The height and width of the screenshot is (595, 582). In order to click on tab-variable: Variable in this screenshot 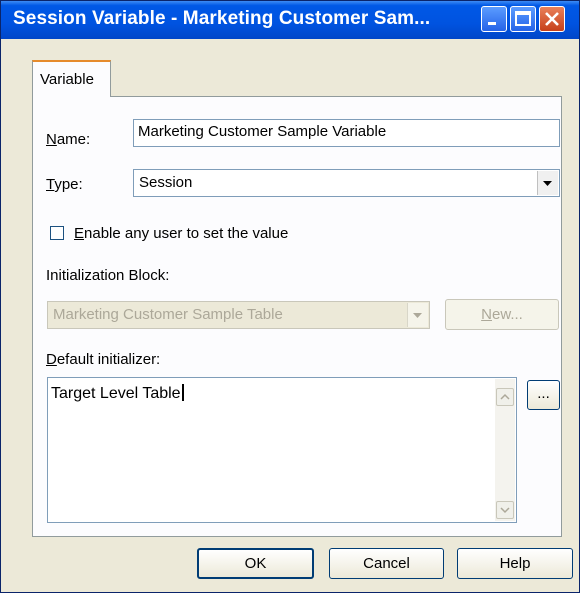, I will do `click(71, 78)`.